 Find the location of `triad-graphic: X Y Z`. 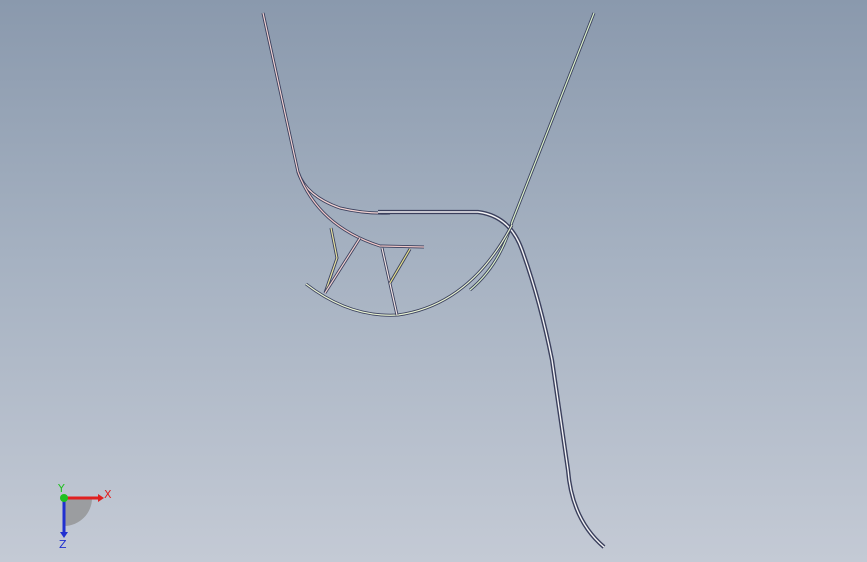

triad-graphic: X Y Z is located at coordinates (84, 516).